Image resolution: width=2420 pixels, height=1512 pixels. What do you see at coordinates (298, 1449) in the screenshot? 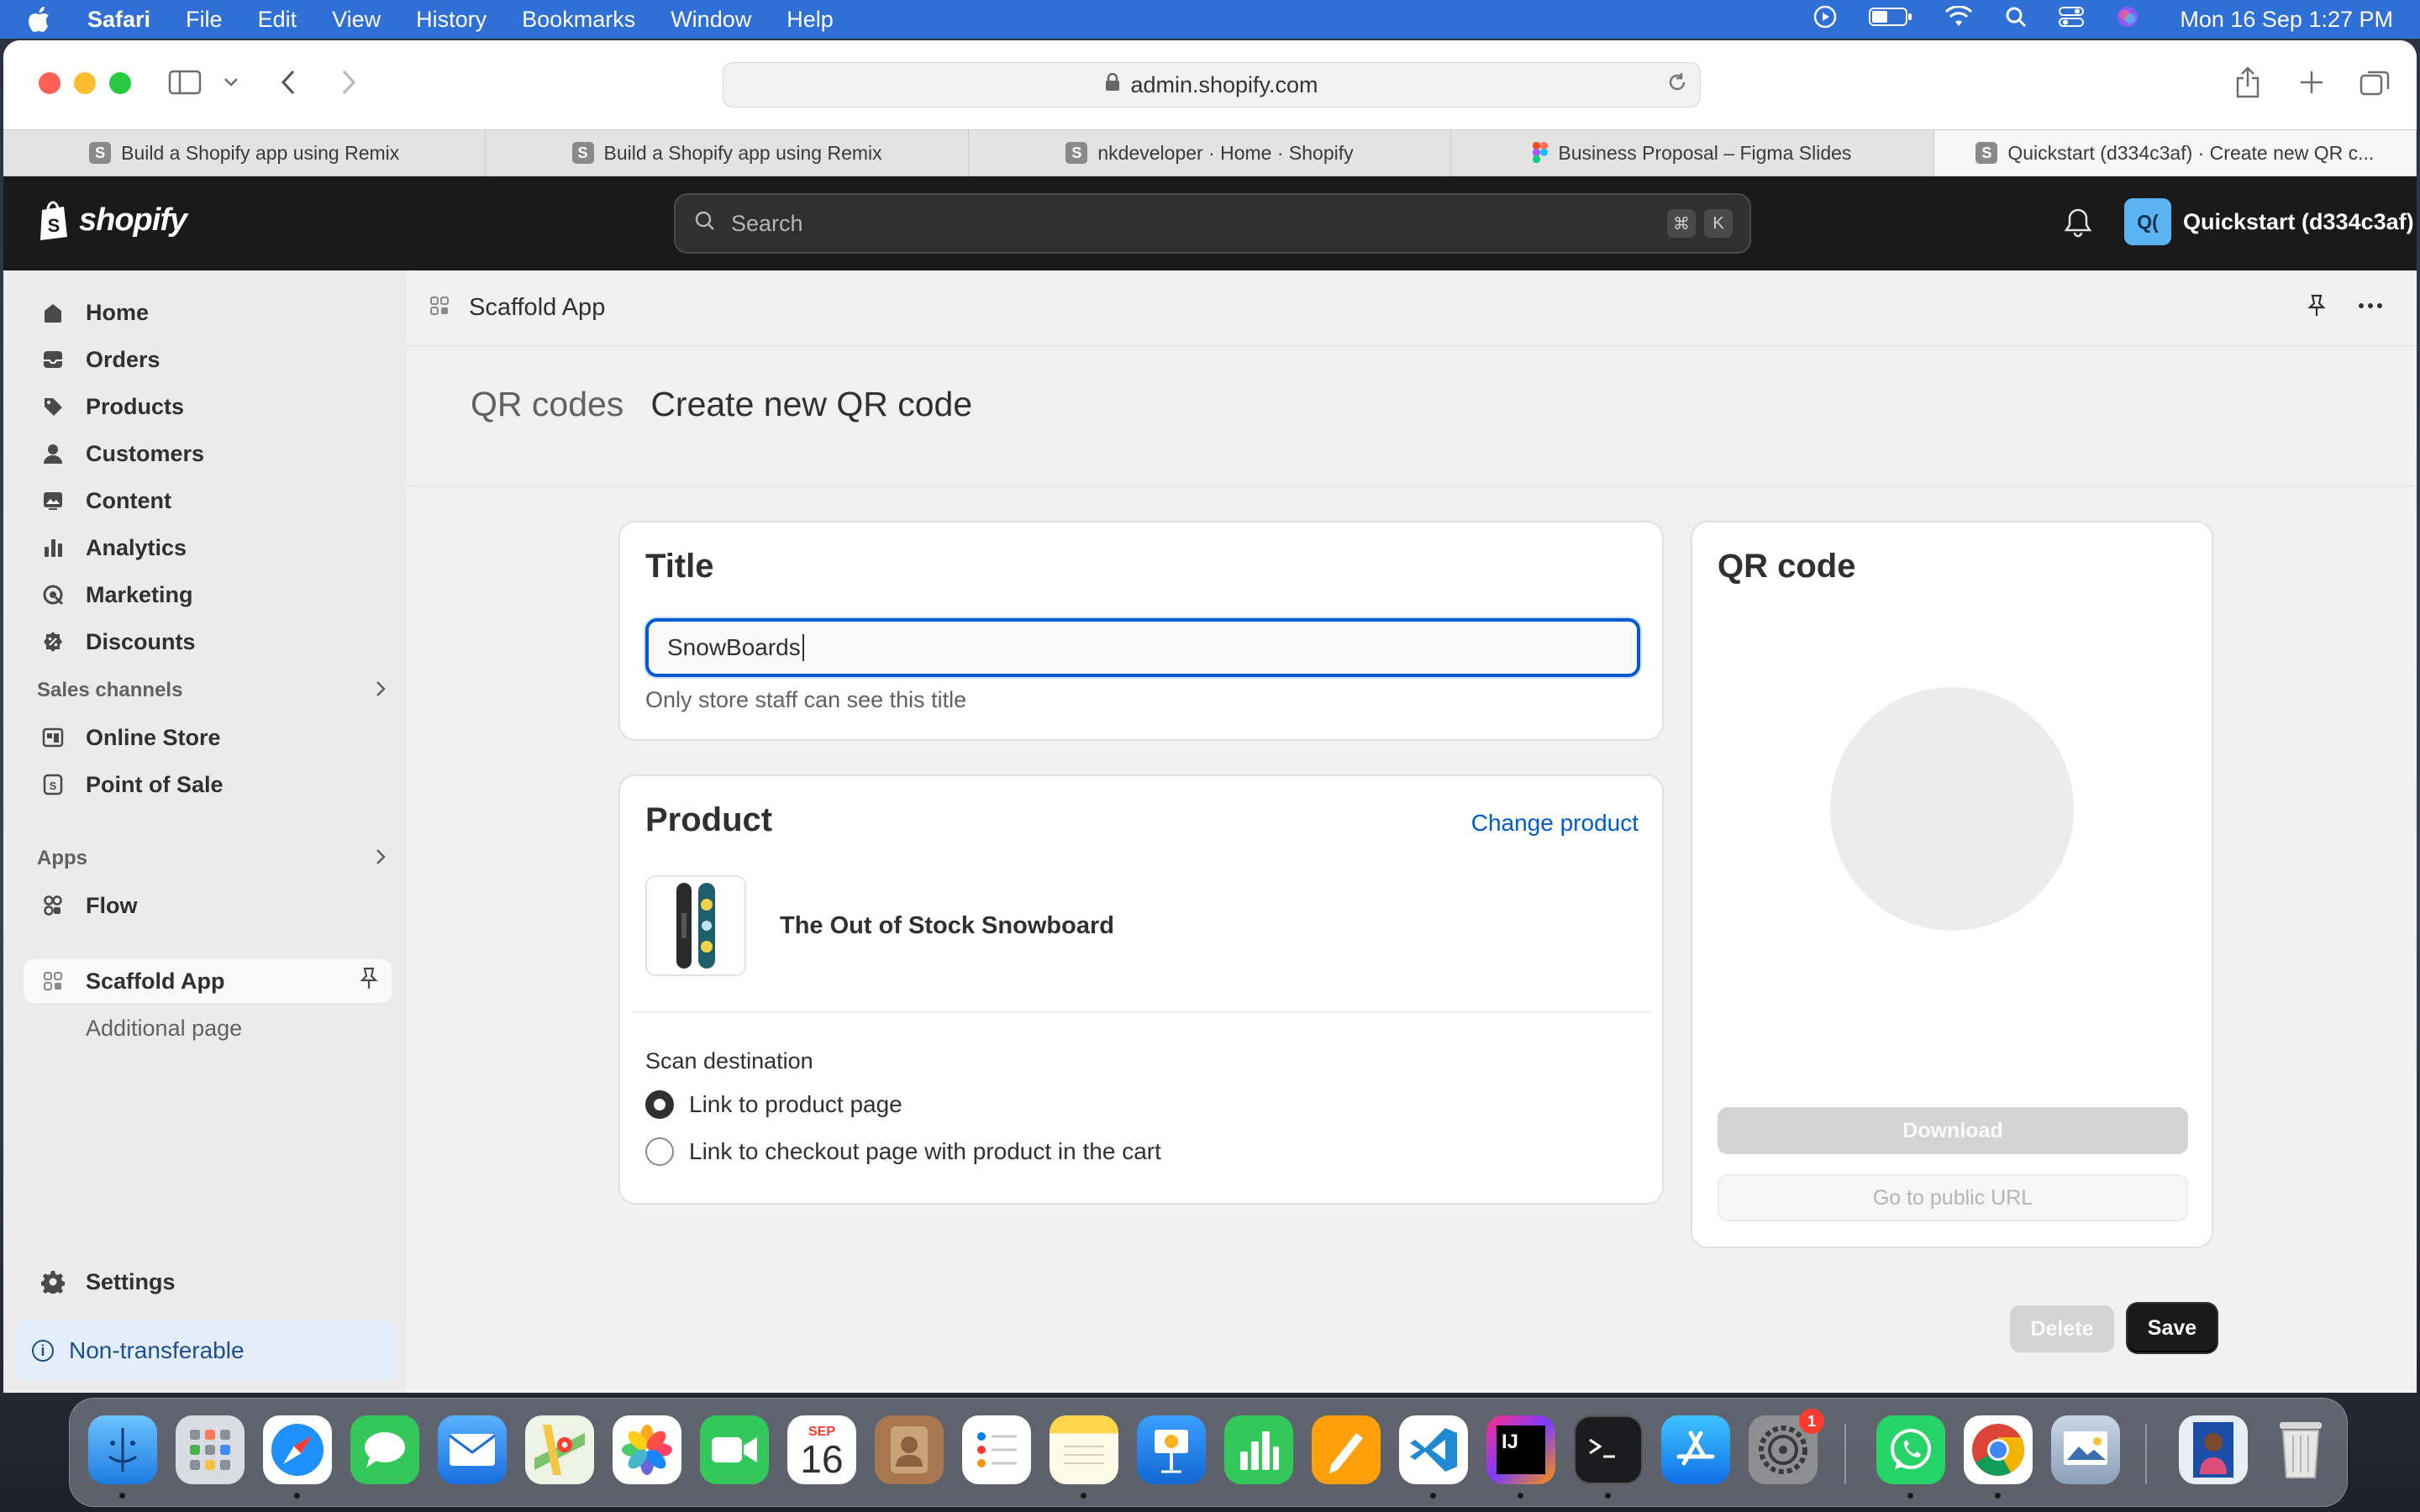
I see `safari-icon` at bounding box center [298, 1449].